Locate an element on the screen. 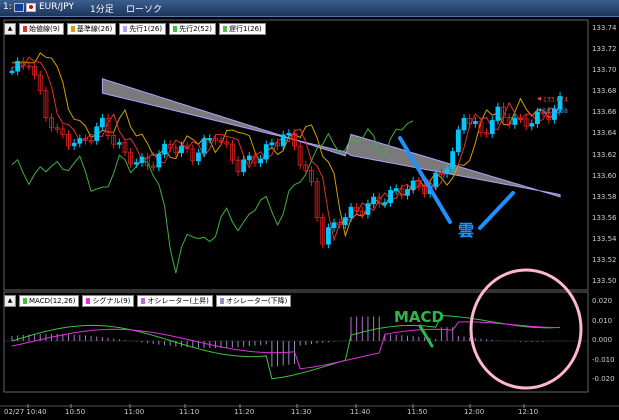 Image resolution: width=619 pixels, height=420 pixels. macd-tick-label: -0.010 is located at coordinates (603, 359).